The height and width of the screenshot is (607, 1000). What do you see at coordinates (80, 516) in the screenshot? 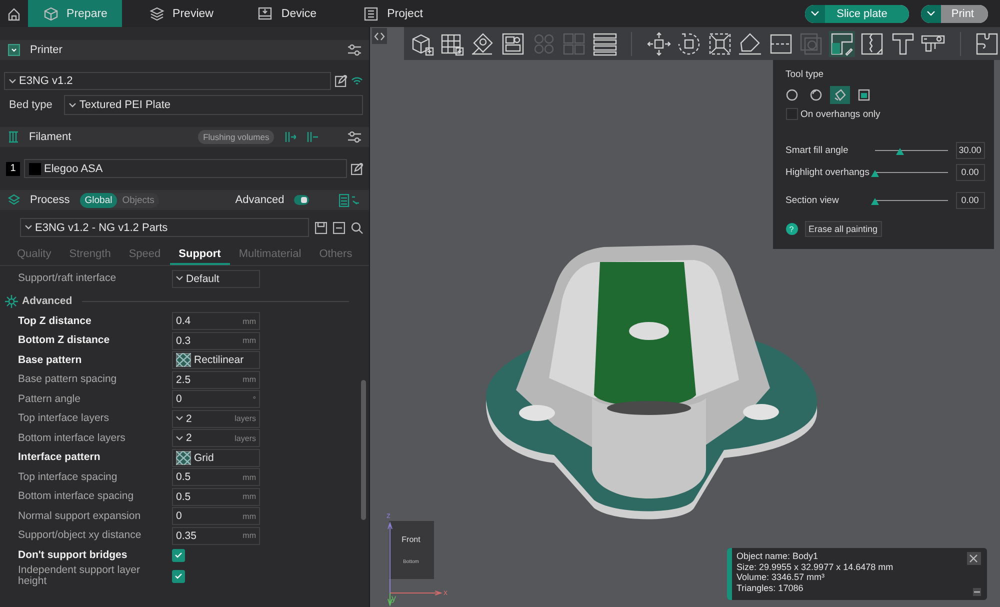
I see `setting-label: Normal support expansion` at bounding box center [80, 516].